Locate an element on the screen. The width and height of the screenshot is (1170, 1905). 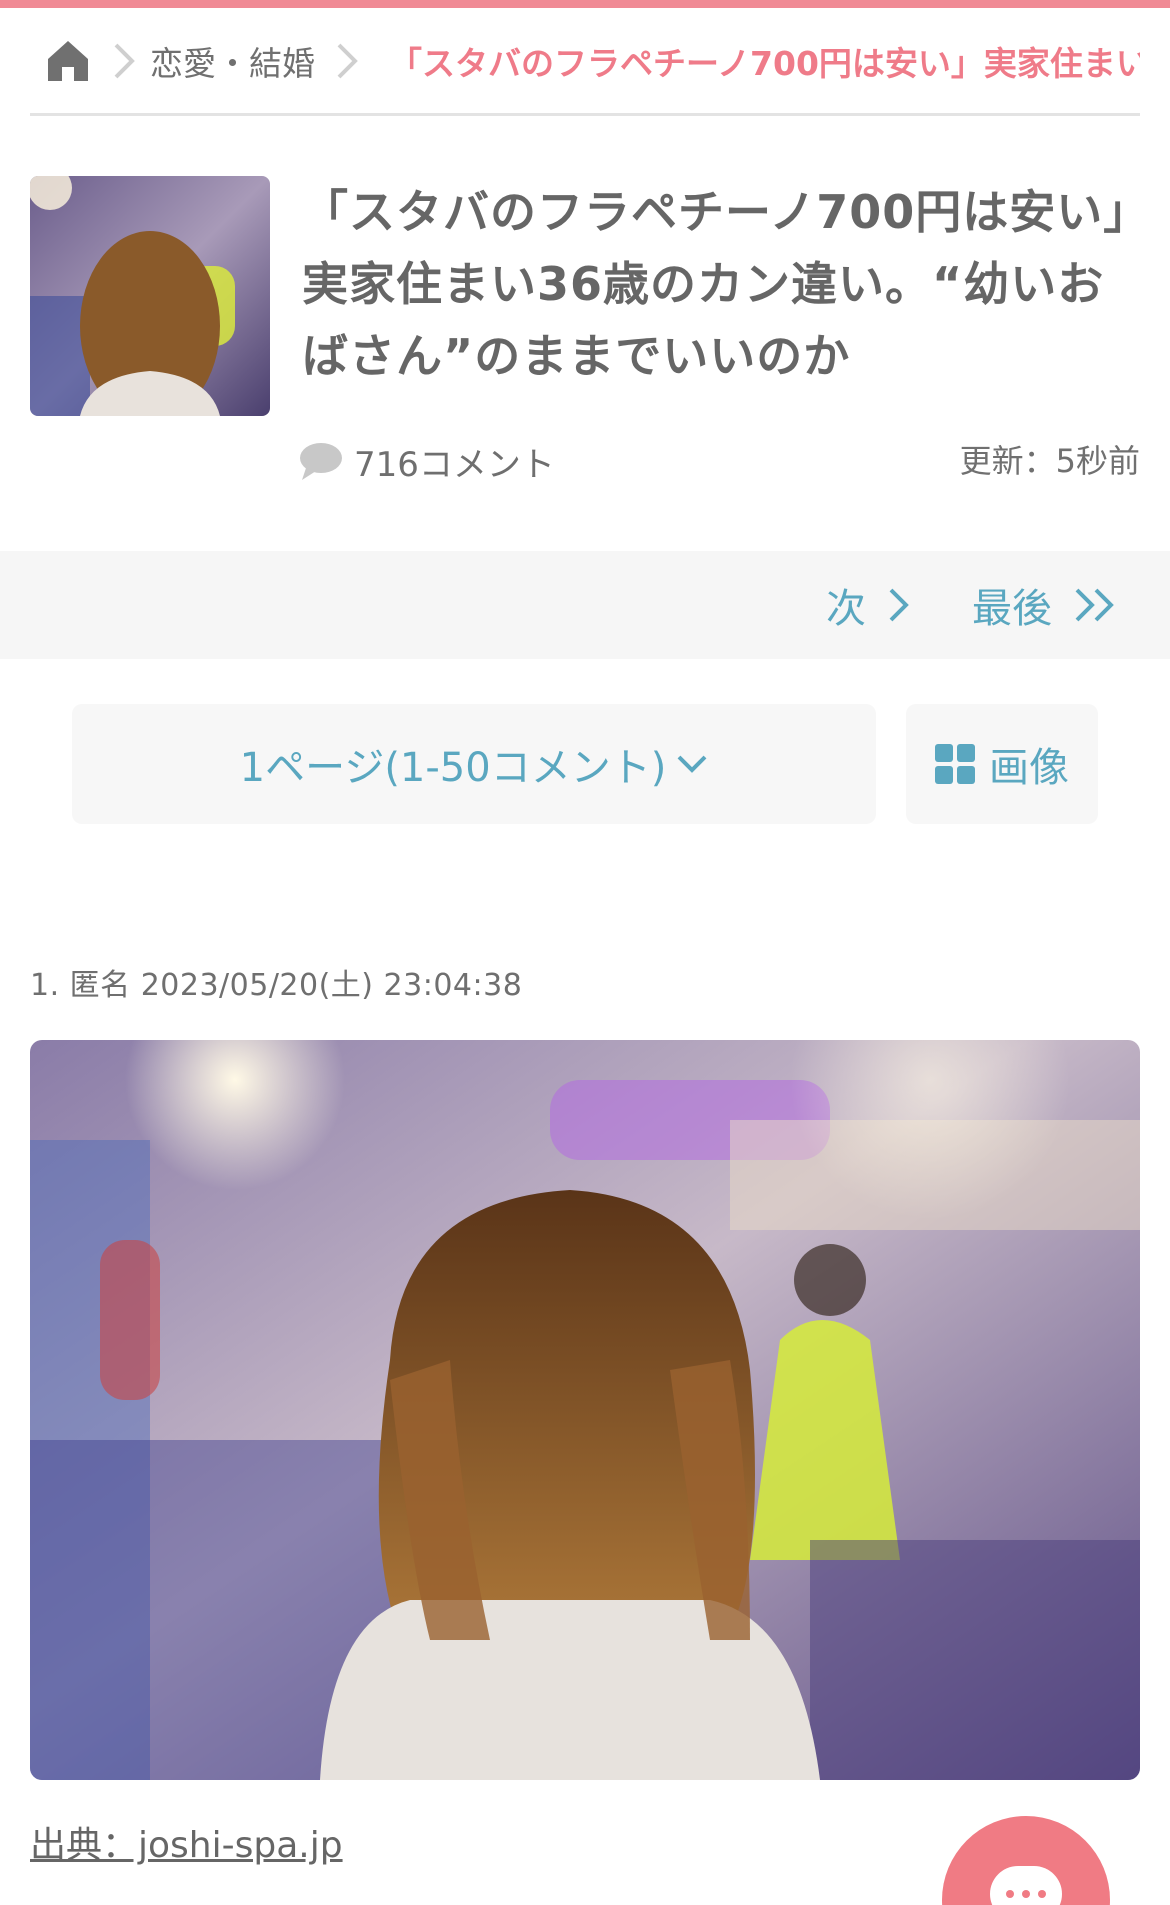
comment-bubble-icon is located at coordinates (321, 461).